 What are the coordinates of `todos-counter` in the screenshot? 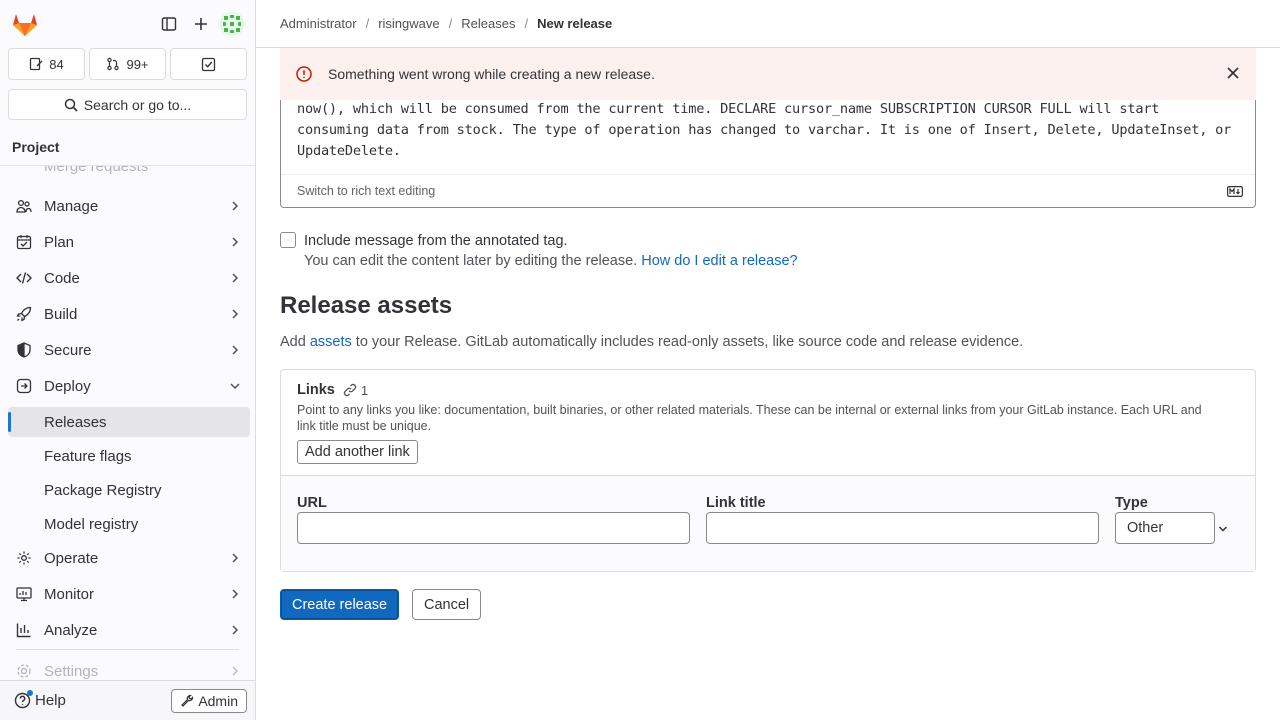 It's located at (208, 64).